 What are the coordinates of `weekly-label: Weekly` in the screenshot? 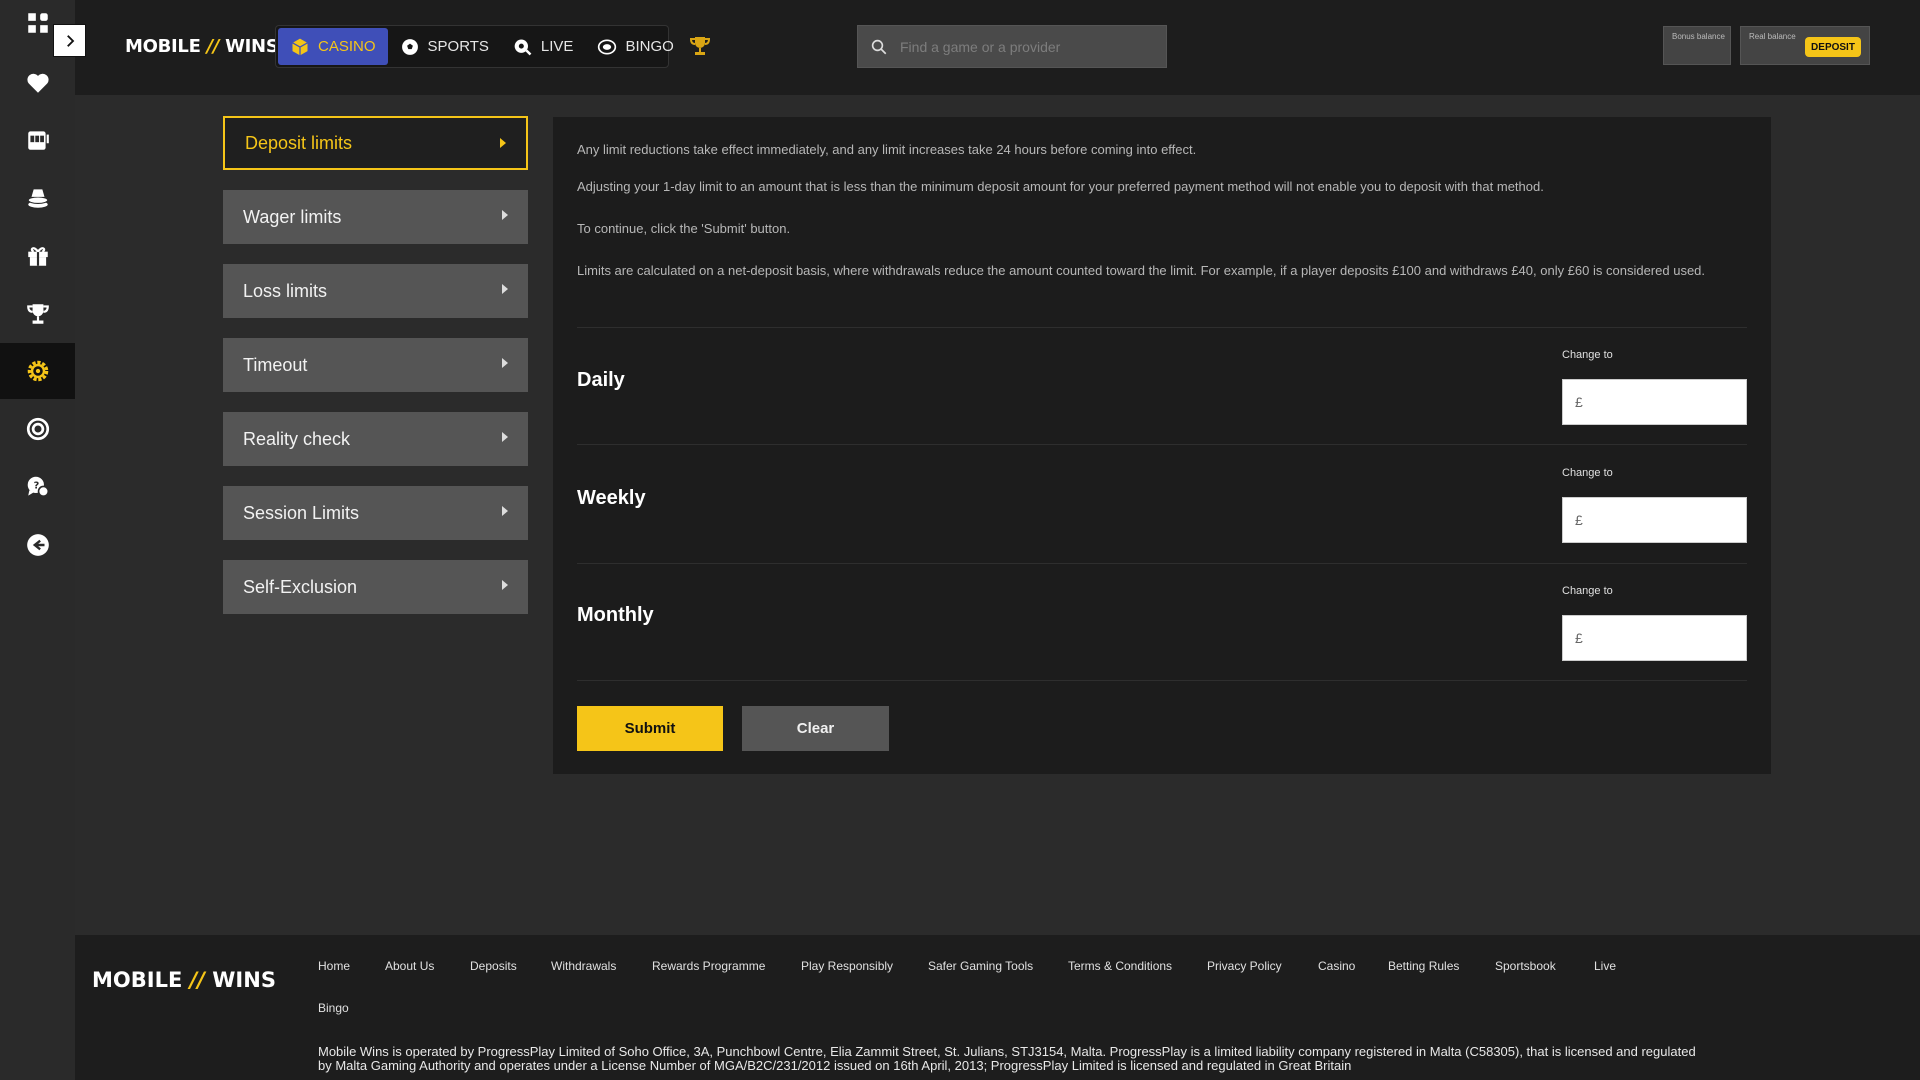 It's located at (611, 498).